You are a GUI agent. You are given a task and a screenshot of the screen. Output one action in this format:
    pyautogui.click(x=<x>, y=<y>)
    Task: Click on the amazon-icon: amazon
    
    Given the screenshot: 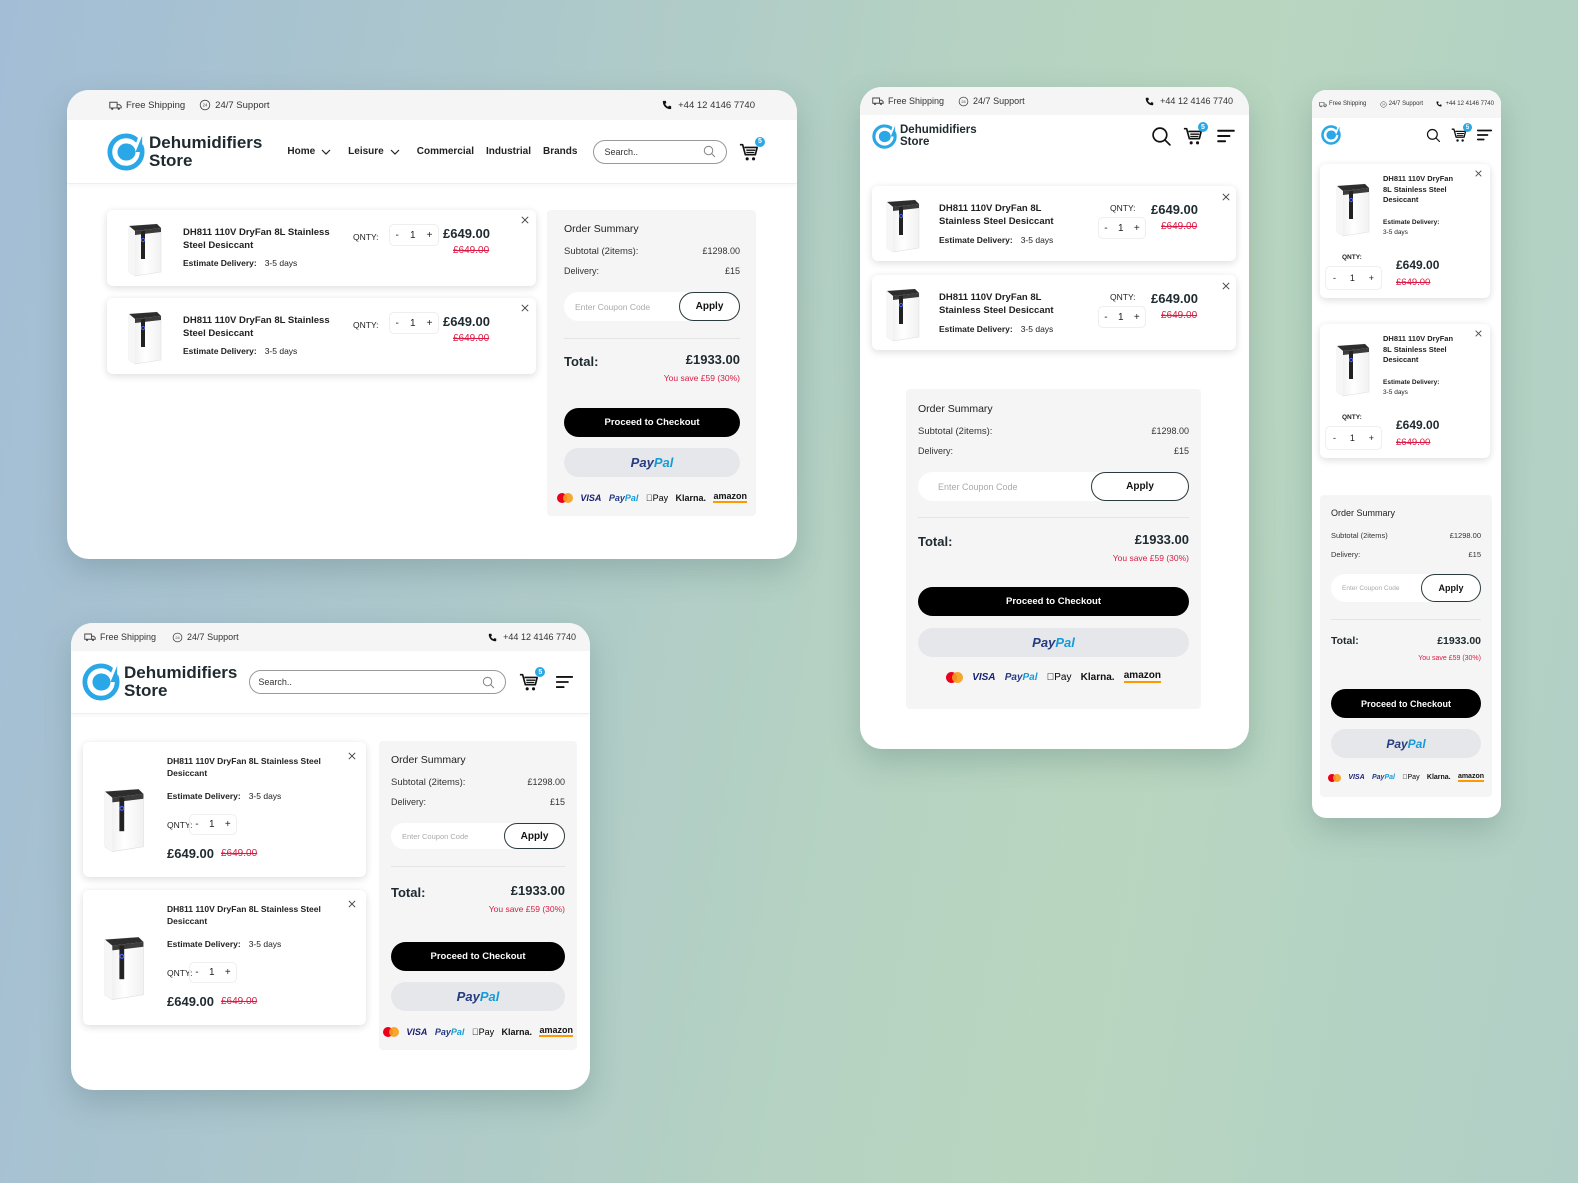 What is the action you would take?
    pyautogui.click(x=1470, y=777)
    